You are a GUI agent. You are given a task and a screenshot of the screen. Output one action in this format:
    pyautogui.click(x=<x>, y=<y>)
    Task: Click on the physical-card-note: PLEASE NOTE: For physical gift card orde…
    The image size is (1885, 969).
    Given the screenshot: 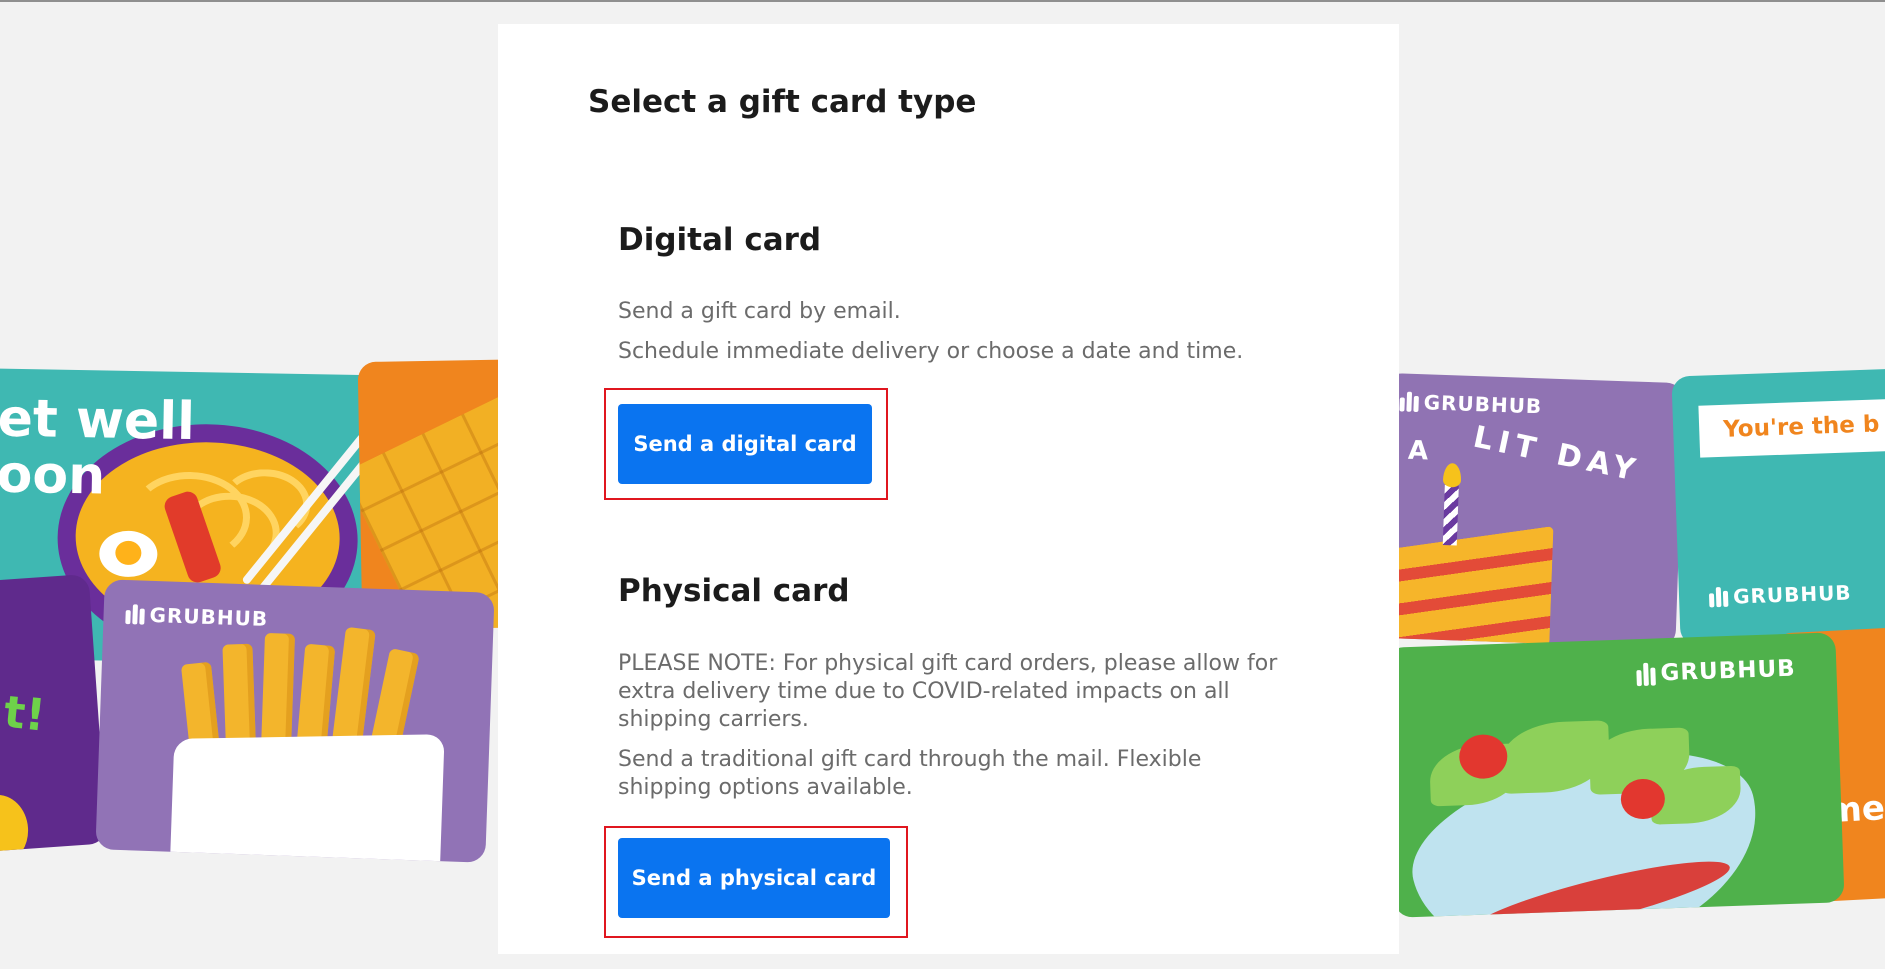 What is the action you would take?
    pyautogui.click(x=948, y=691)
    